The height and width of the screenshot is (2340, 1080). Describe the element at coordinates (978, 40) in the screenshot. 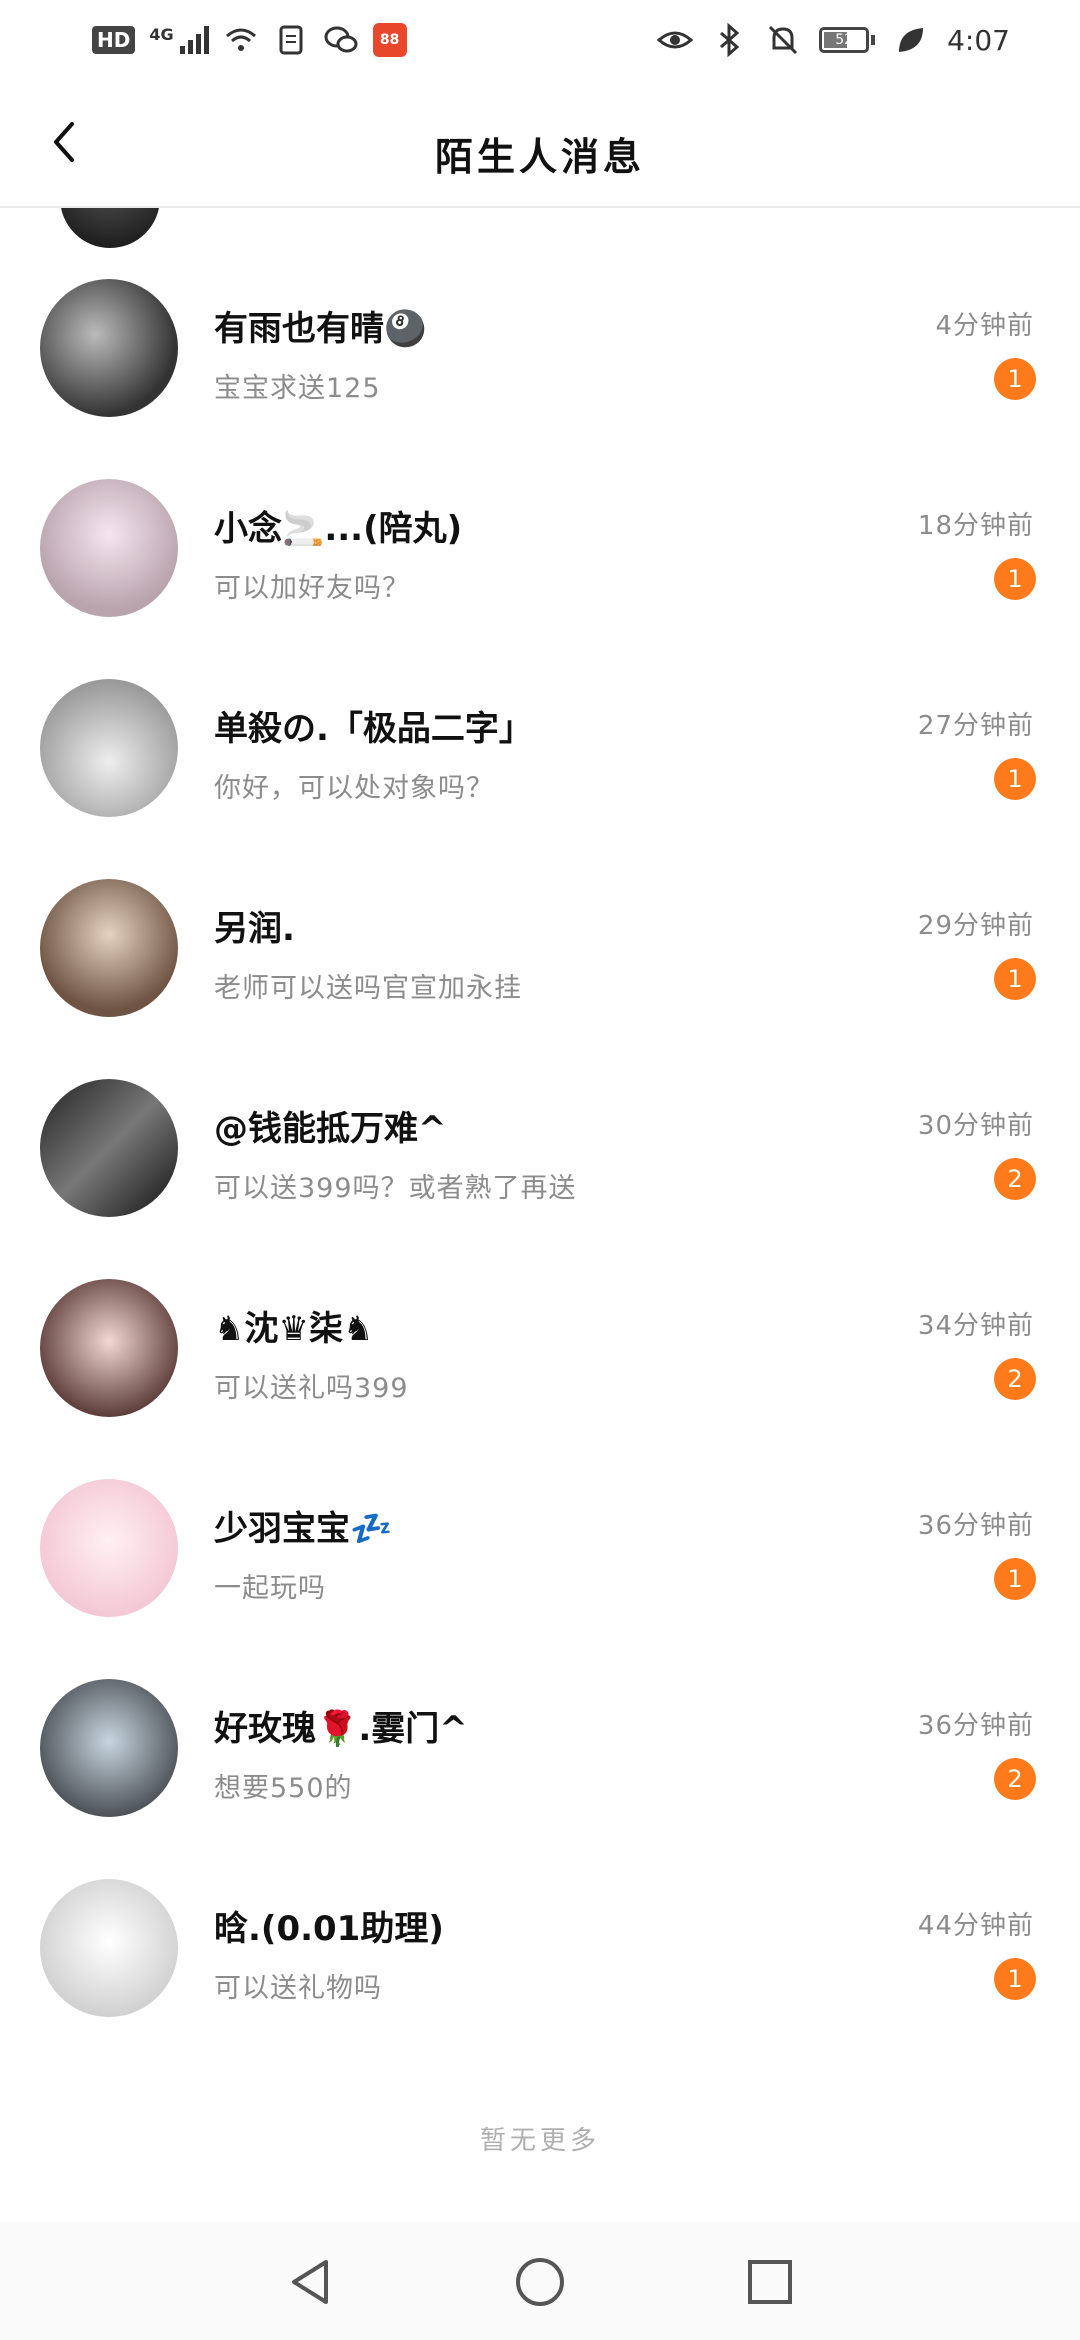

I see `clock: 4:07` at that location.